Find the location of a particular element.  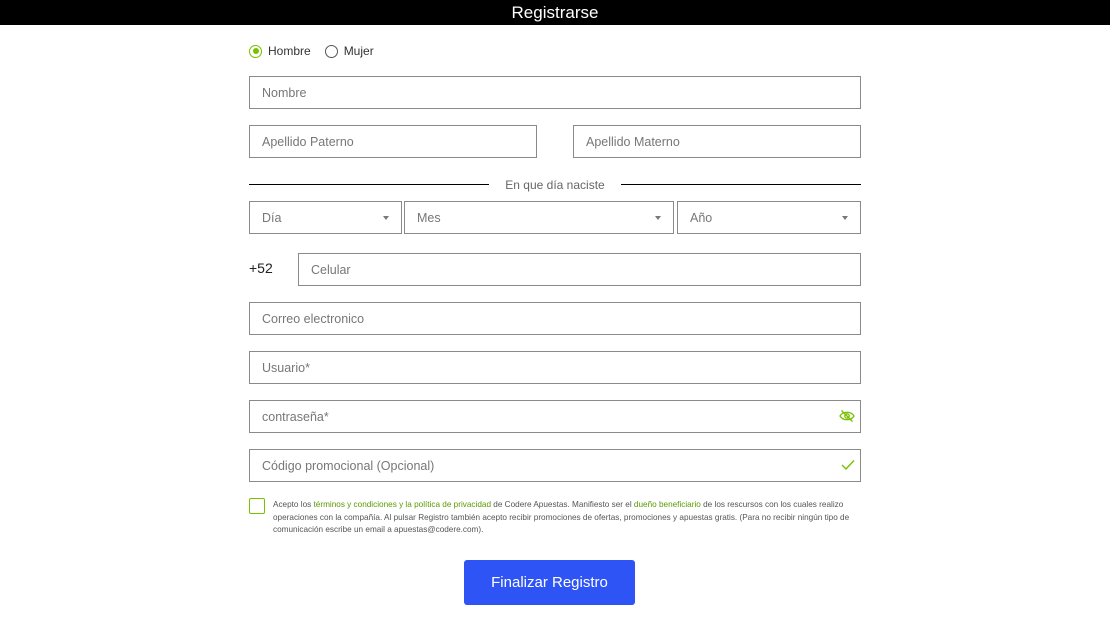

eye-off-icon is located at coordinates (847, 416).